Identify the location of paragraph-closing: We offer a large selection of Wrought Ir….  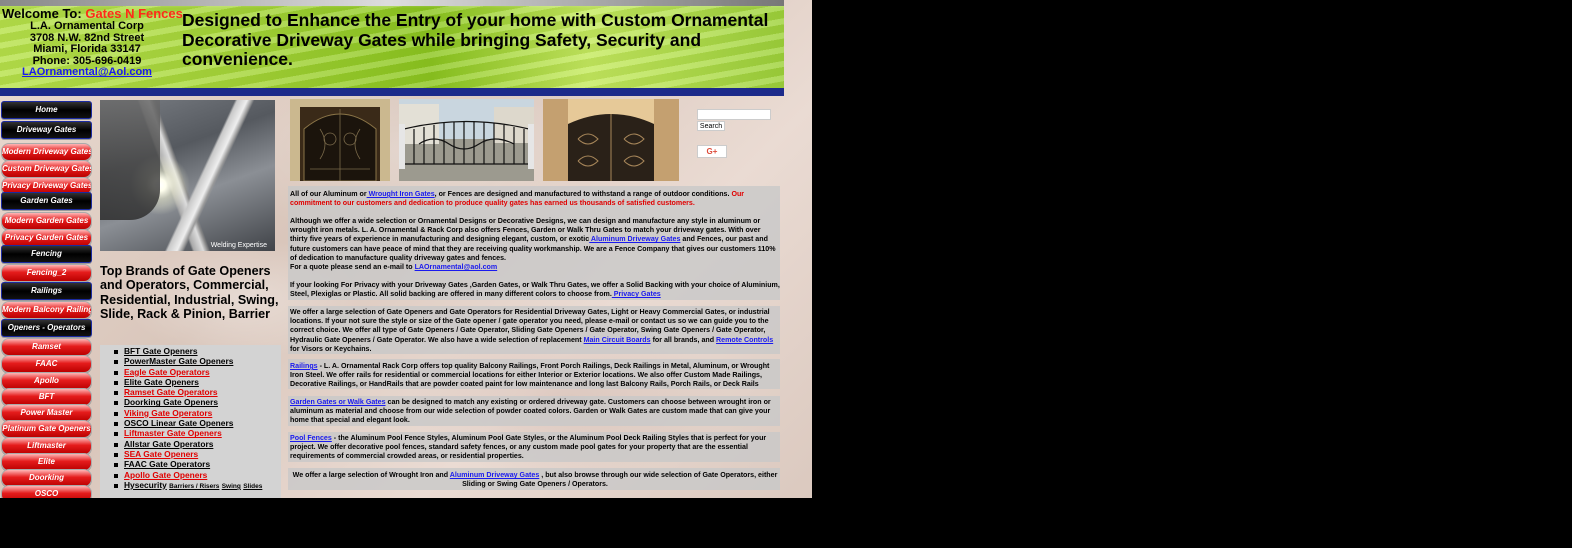
(535, 480).